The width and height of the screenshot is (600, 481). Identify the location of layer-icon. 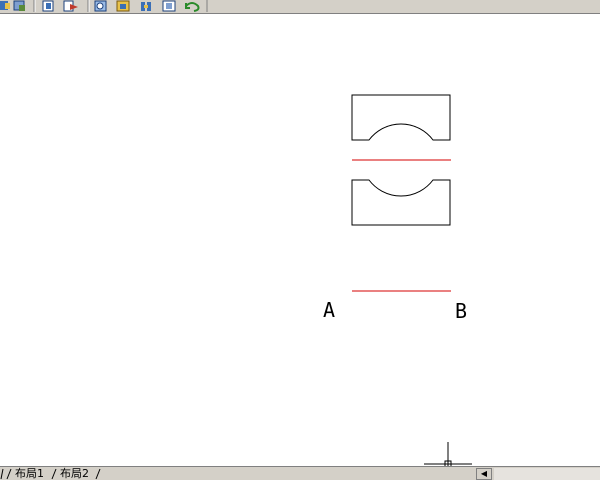
(48, 6).